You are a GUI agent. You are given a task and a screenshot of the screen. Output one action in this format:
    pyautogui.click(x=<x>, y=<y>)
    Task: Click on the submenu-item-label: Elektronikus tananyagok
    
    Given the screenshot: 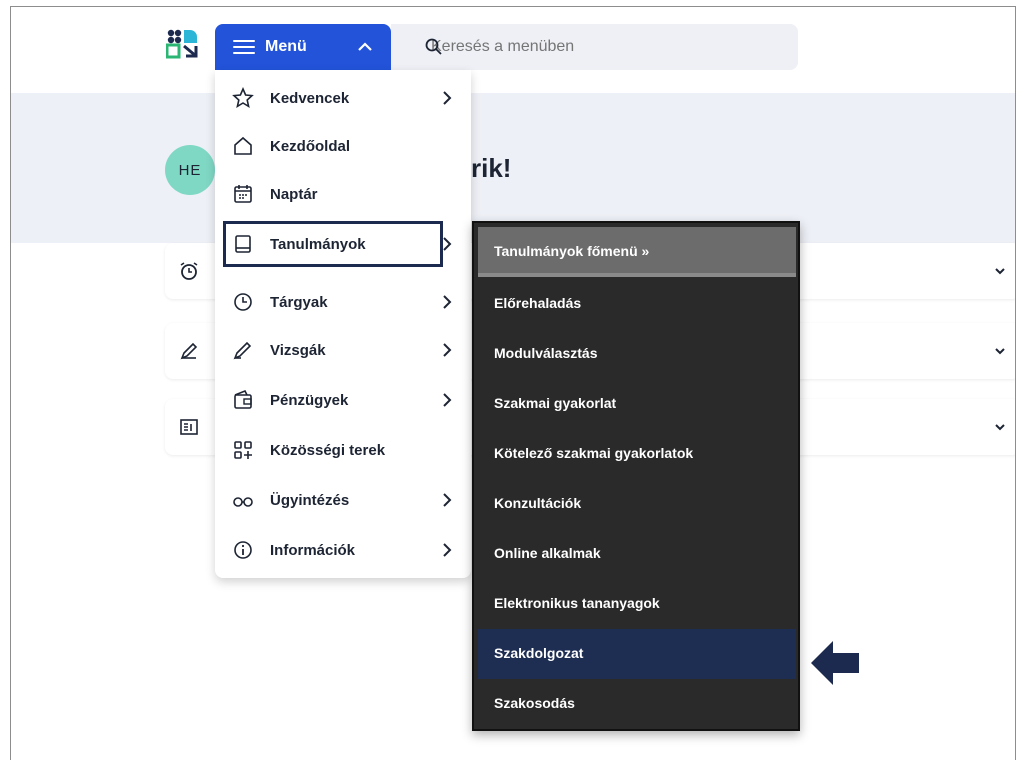 What is the action you would take?
    pyautogui.click(x=577, y=603)
    